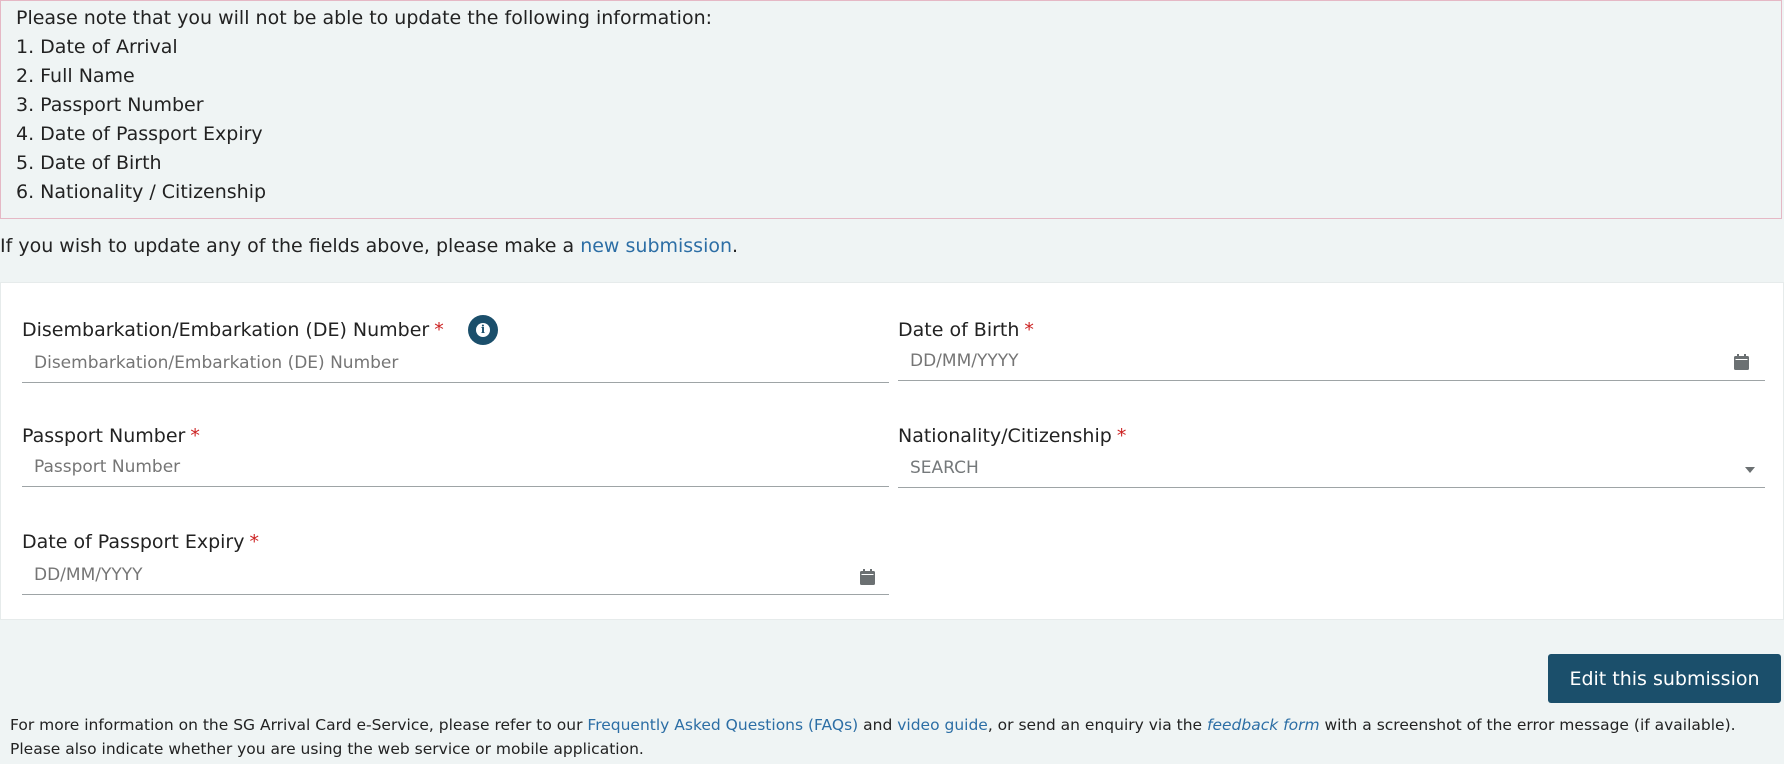 This screenshot has width=1784, height=764. I want to click on passport-label: Passport Number *, so click(111, 436).